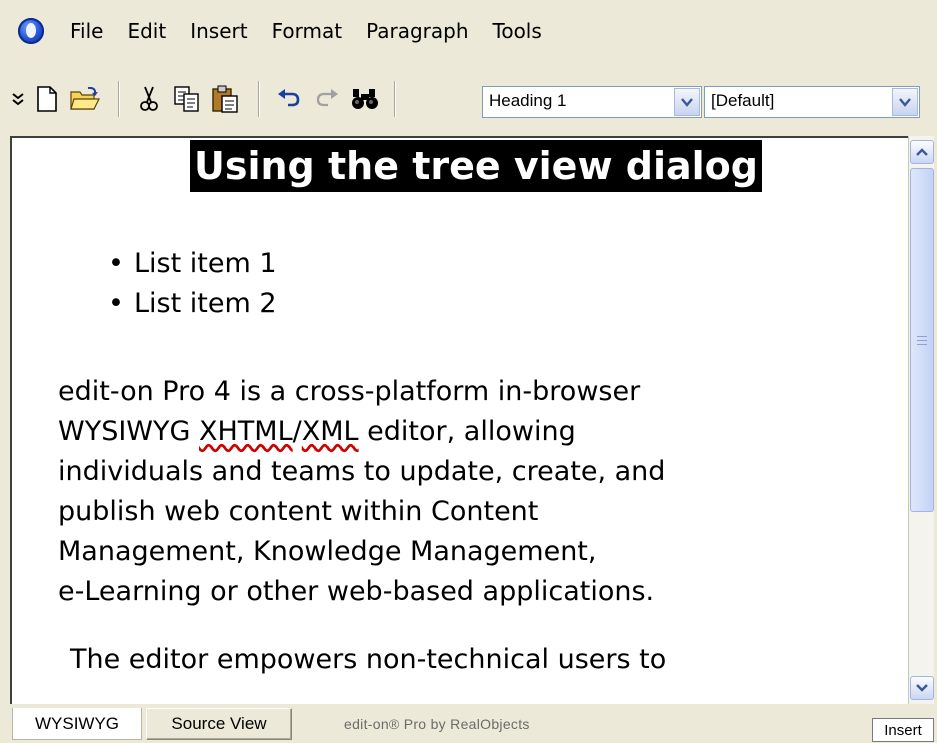 The image size is (937, 743). Describe the element at coordinates (476, 166) in the screenshot. I see `document-heading: Using the tree view dialog` at that location.